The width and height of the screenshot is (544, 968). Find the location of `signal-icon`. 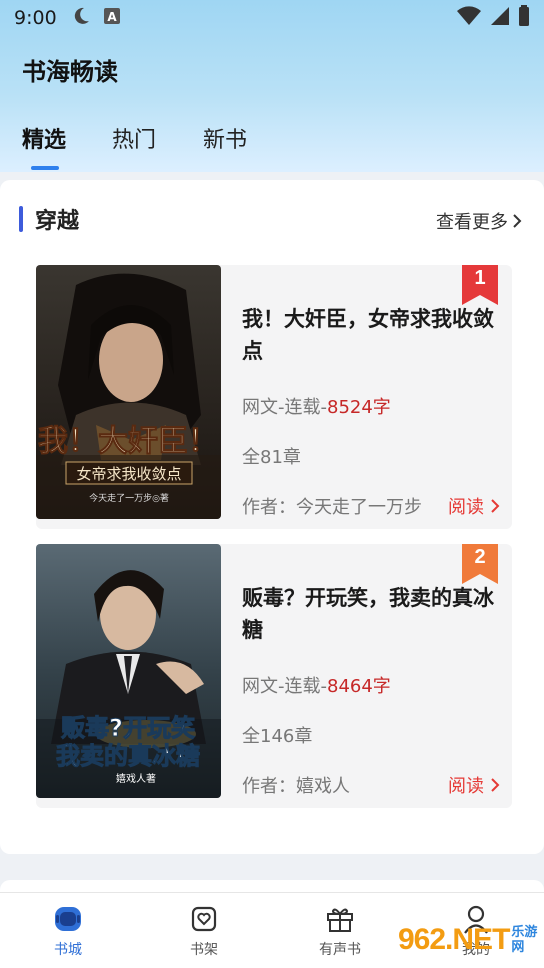

signal-icon is located at coordinates (500, 18).